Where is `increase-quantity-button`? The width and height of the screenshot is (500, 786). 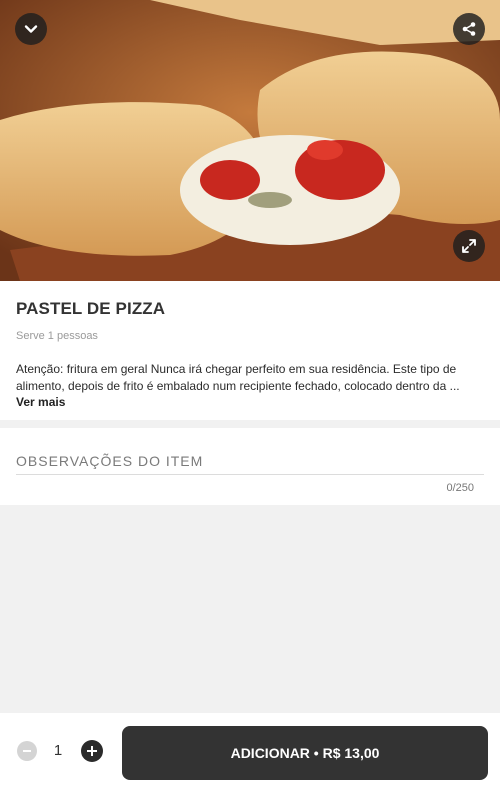 increase-quantity-button is located at coordinates (92, 751).